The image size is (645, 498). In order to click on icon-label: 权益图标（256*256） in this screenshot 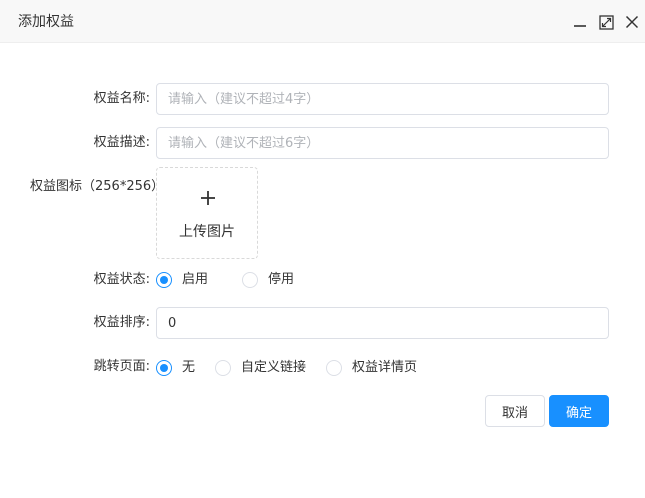, I will do `click(97, 186)`.